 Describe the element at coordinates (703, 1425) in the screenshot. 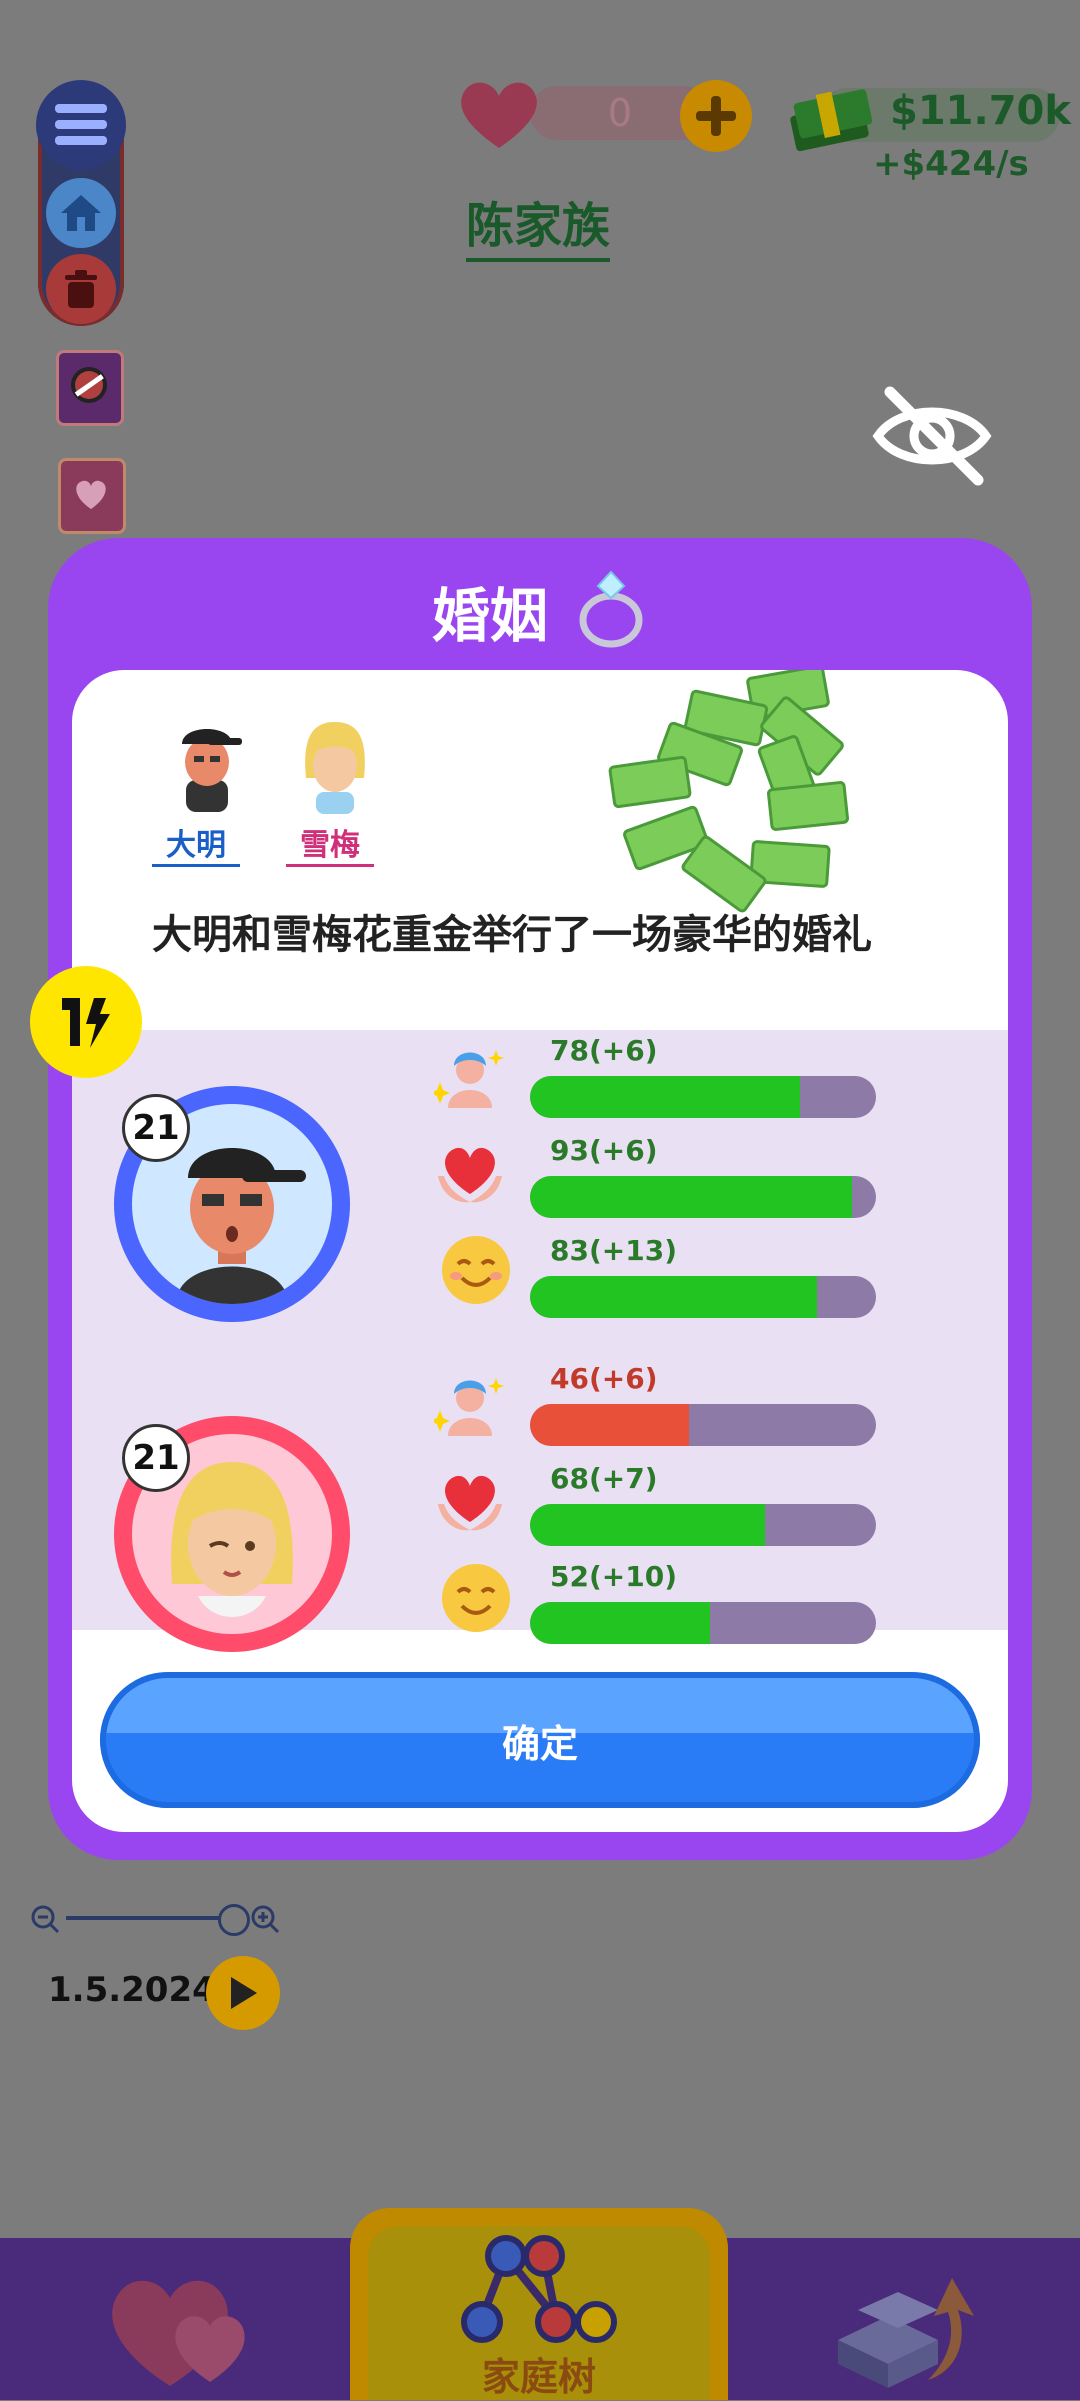

I see `bride-looks-bar` at that location.